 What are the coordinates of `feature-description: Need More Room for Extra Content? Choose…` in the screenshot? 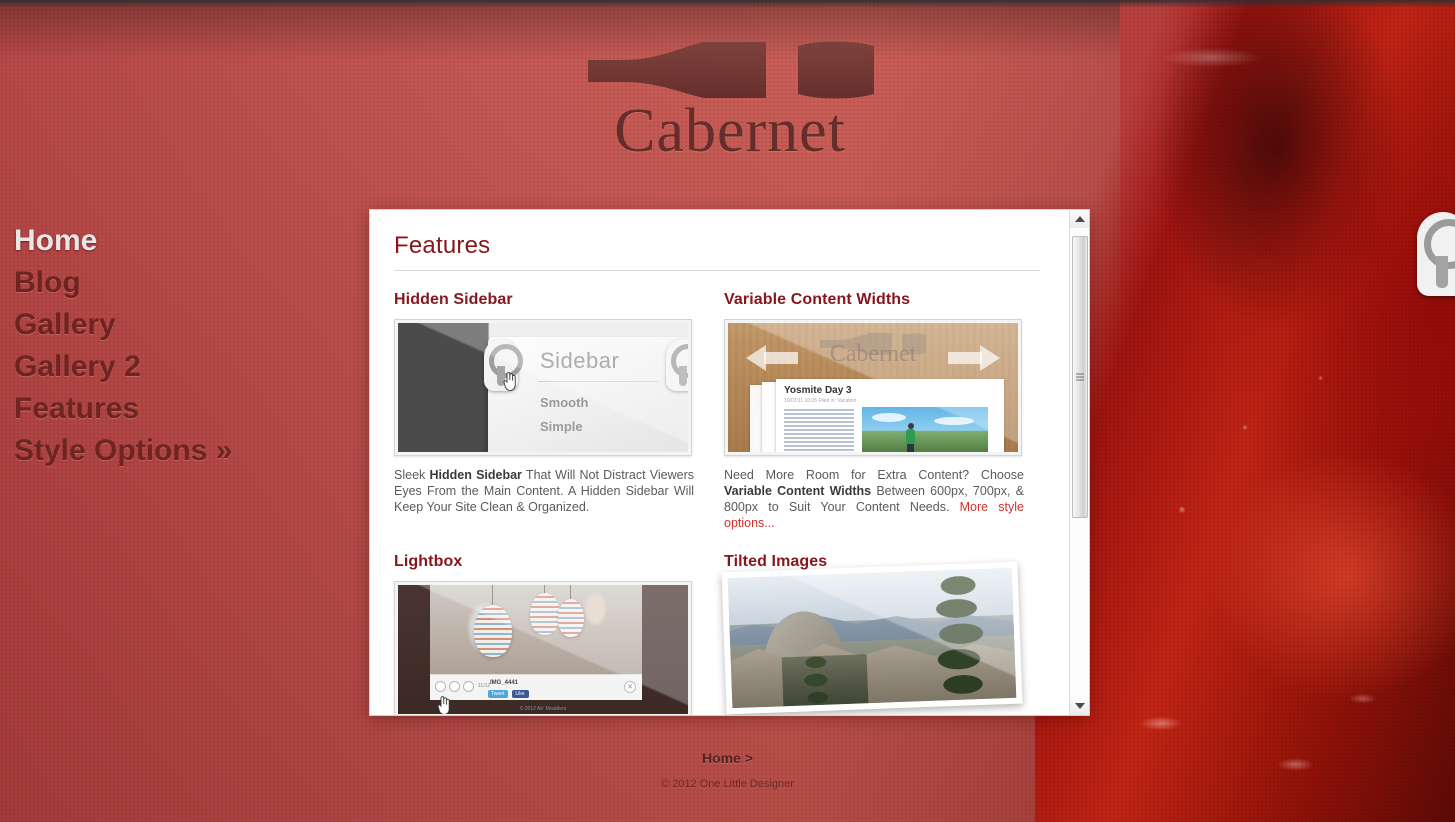 It's located at (874, 499).